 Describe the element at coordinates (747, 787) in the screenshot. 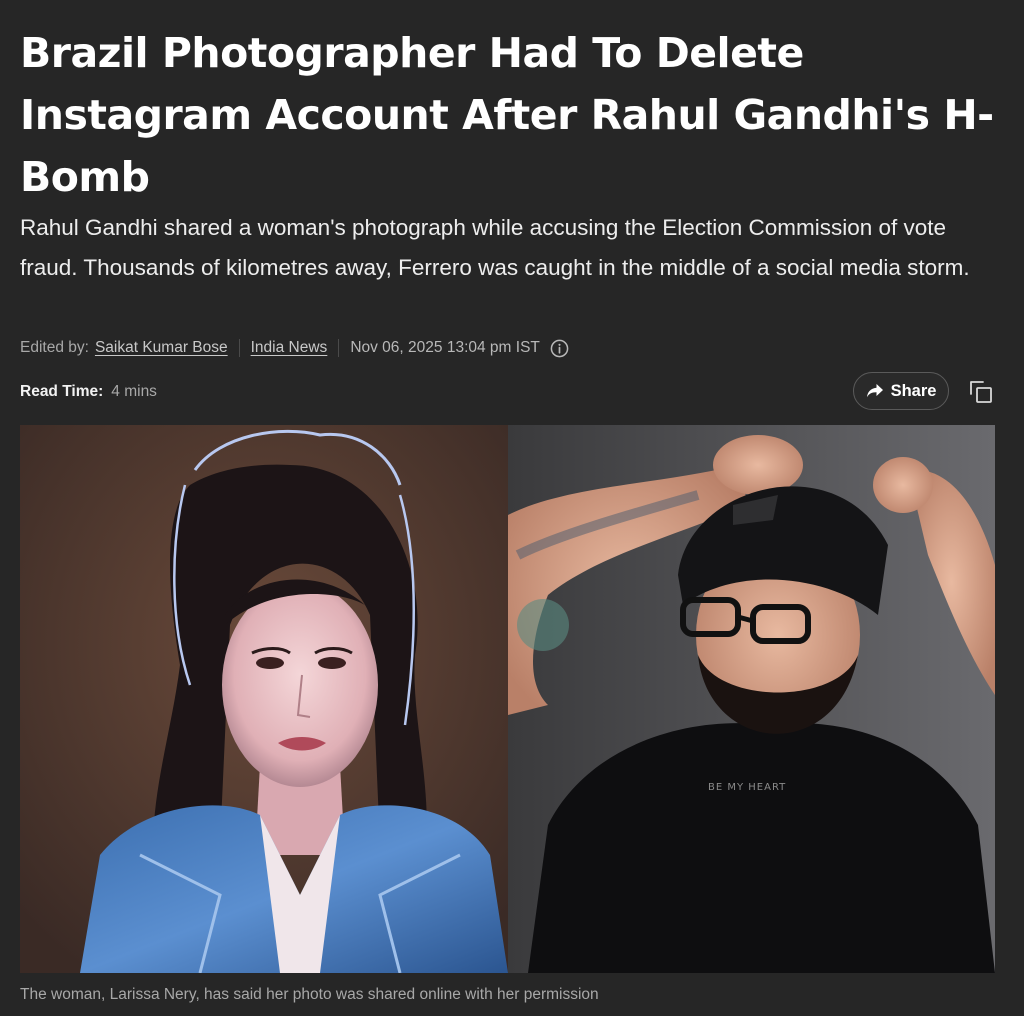

I see `svg-text: BE MY HEART` at that location.